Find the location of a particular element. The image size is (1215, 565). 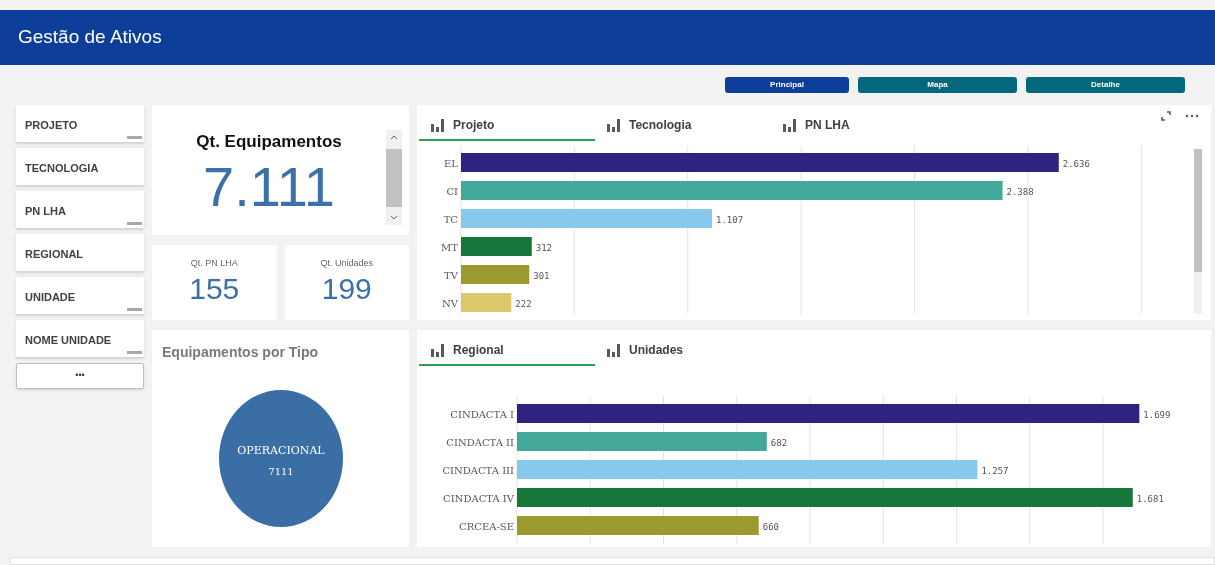

slice-value: 7111 is located at coordinates (280, 471).